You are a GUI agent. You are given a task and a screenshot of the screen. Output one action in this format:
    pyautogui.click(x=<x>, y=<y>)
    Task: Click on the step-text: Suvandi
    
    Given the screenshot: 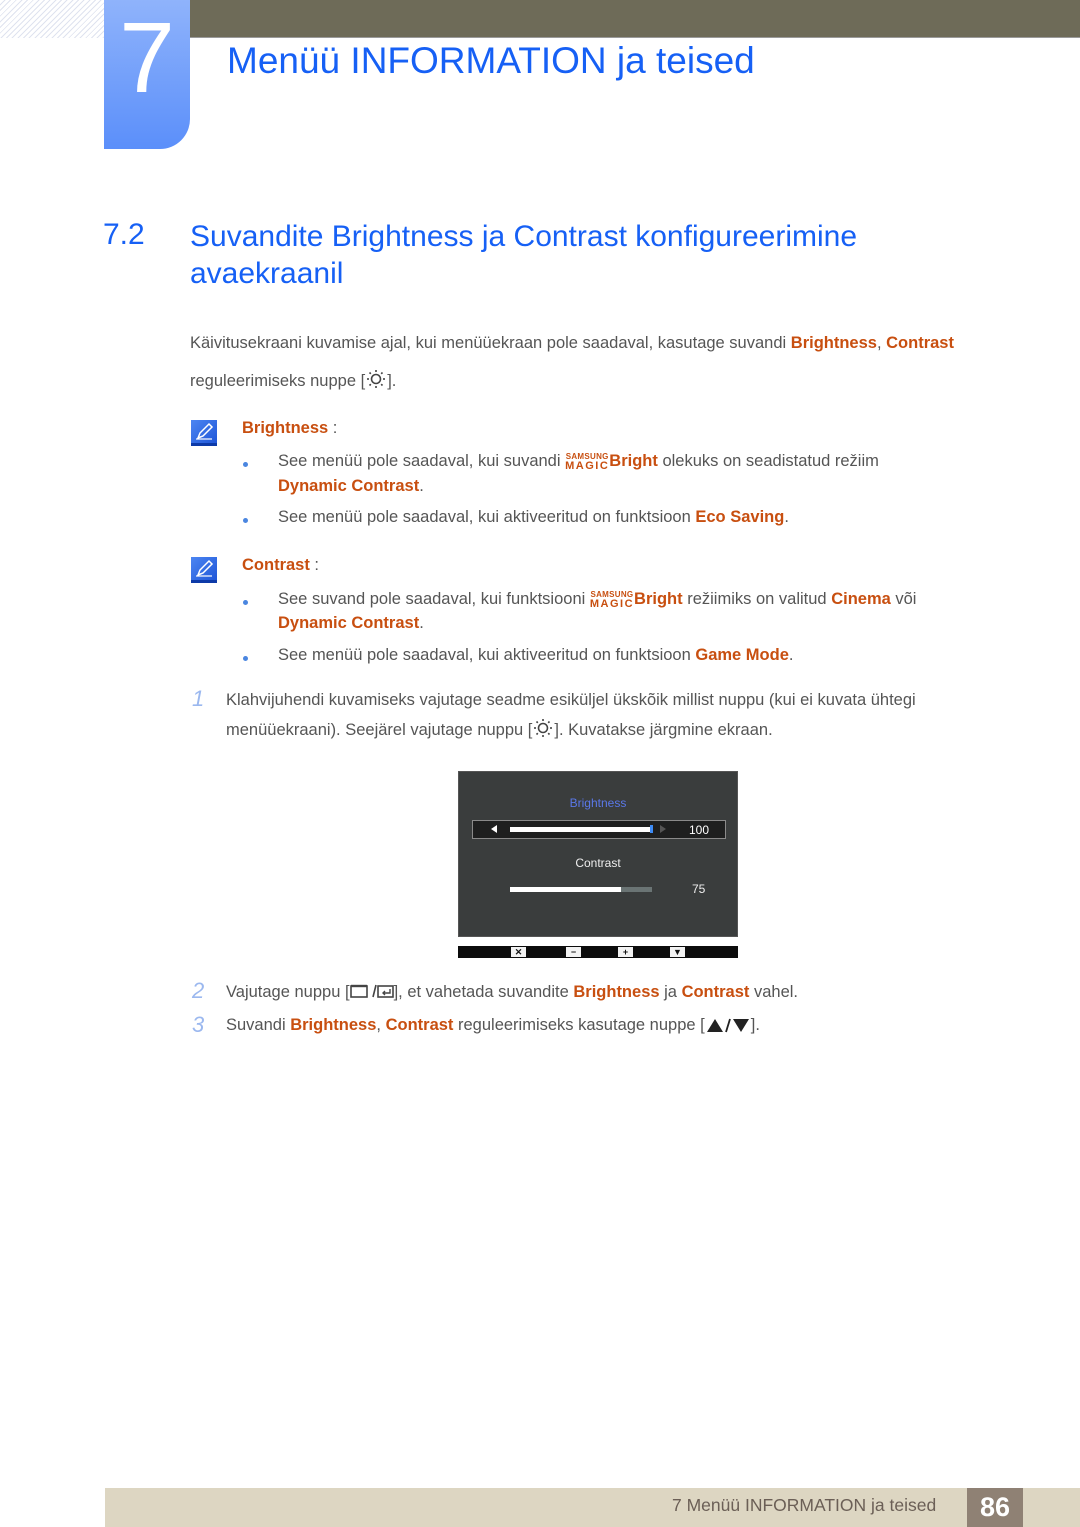 What is the action you would take?
    pyautogui.click(x=258, y=1025)
    